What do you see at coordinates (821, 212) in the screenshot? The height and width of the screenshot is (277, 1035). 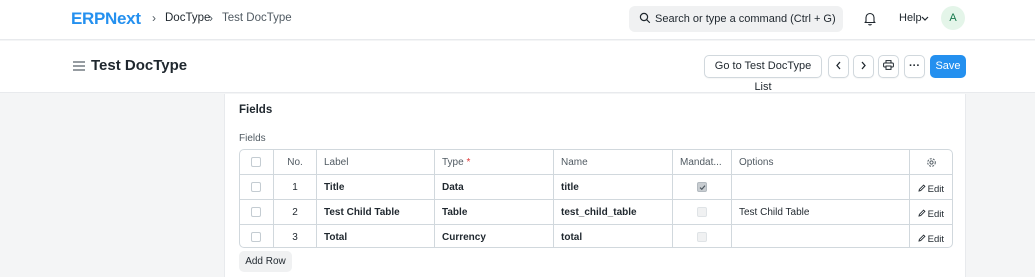 I see `row-options: Test Child Table` at bounding box center [821, 212].